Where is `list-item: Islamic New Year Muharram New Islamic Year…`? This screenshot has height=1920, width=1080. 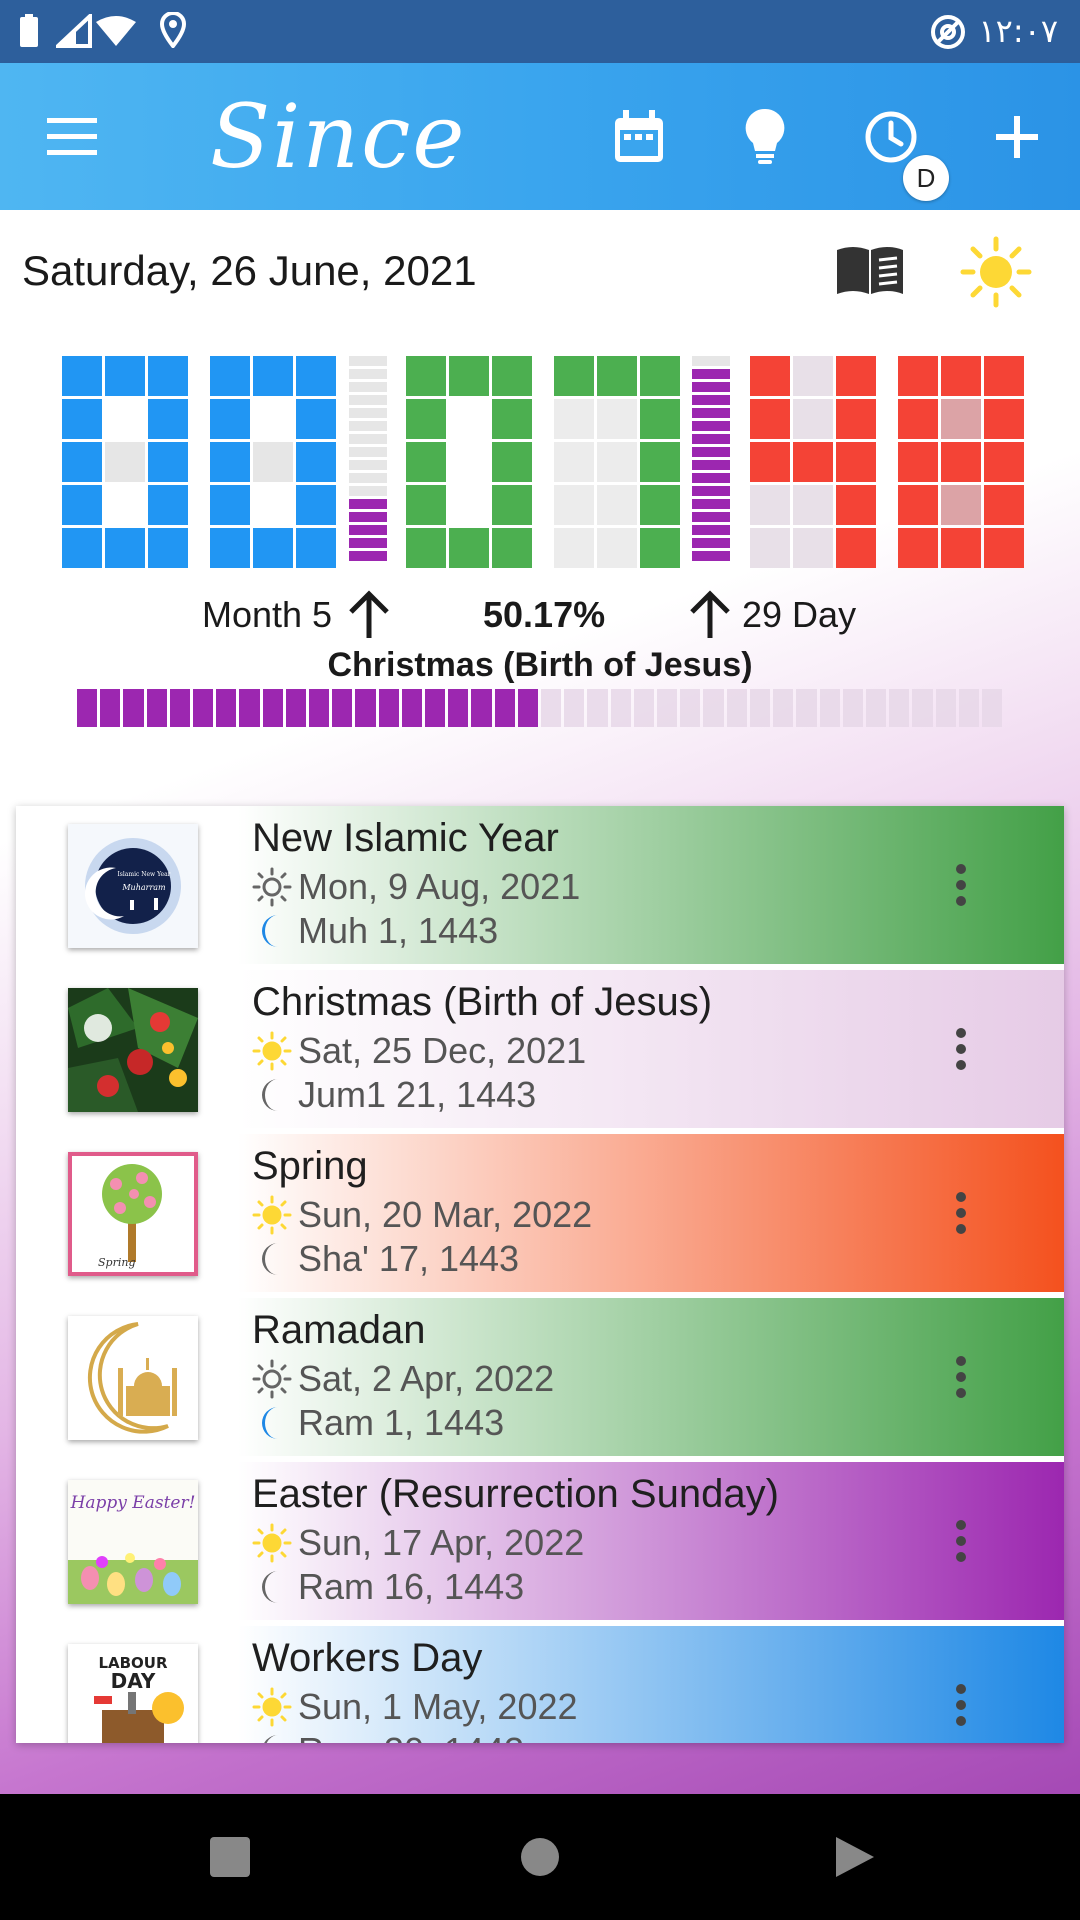 list-item: Islamic New Year Muharram New Islamic Year… is located at coordinates (540, 886).